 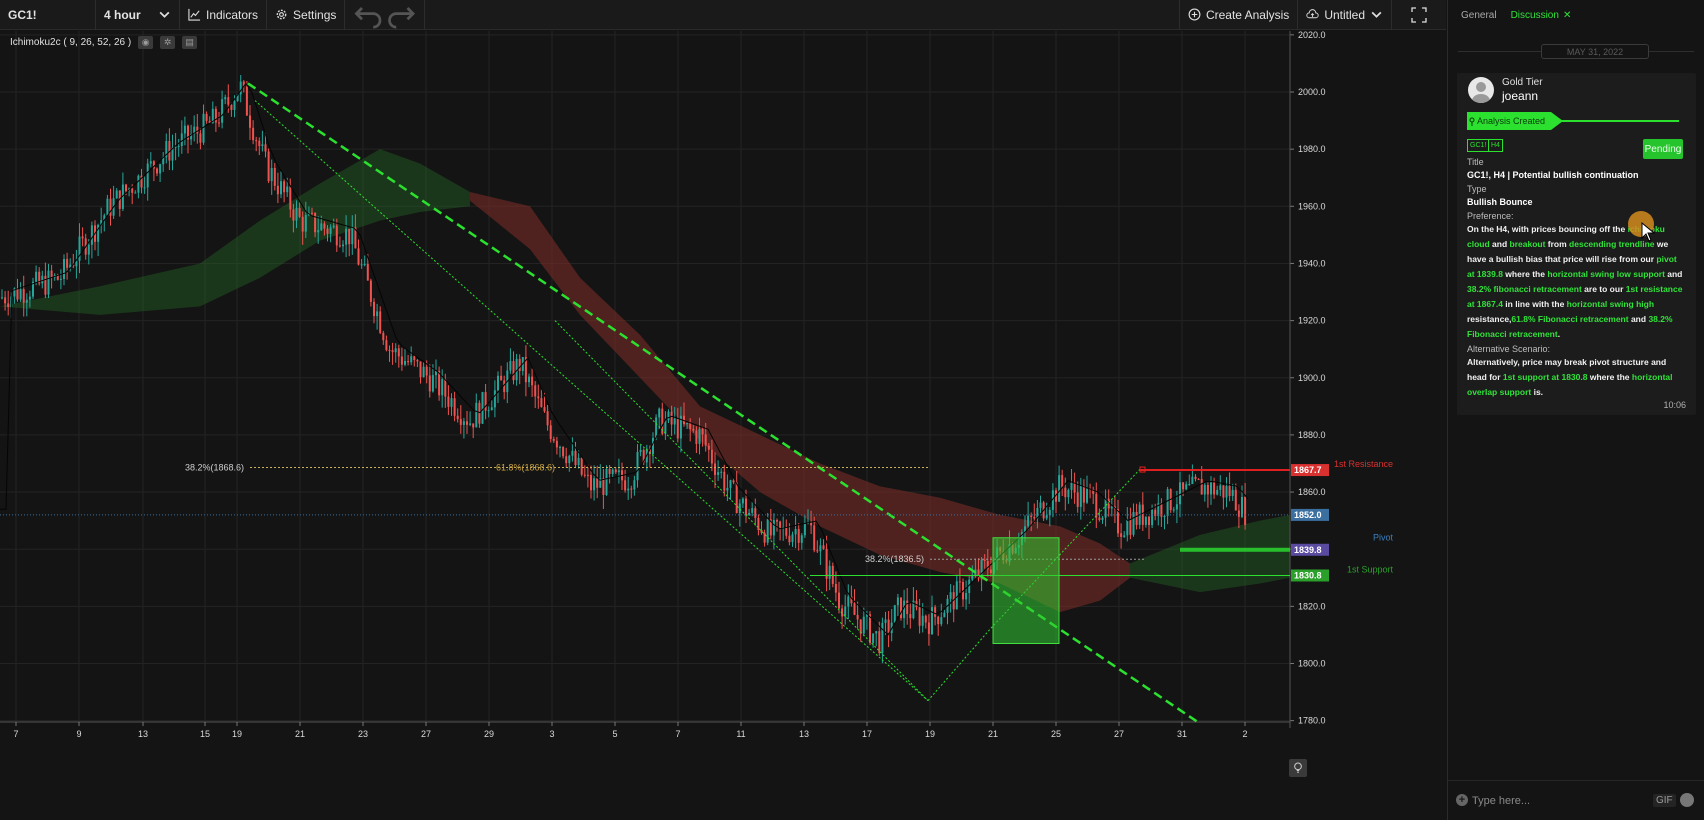 I want to click on emoji-icon, so click(x=1687, y=800).